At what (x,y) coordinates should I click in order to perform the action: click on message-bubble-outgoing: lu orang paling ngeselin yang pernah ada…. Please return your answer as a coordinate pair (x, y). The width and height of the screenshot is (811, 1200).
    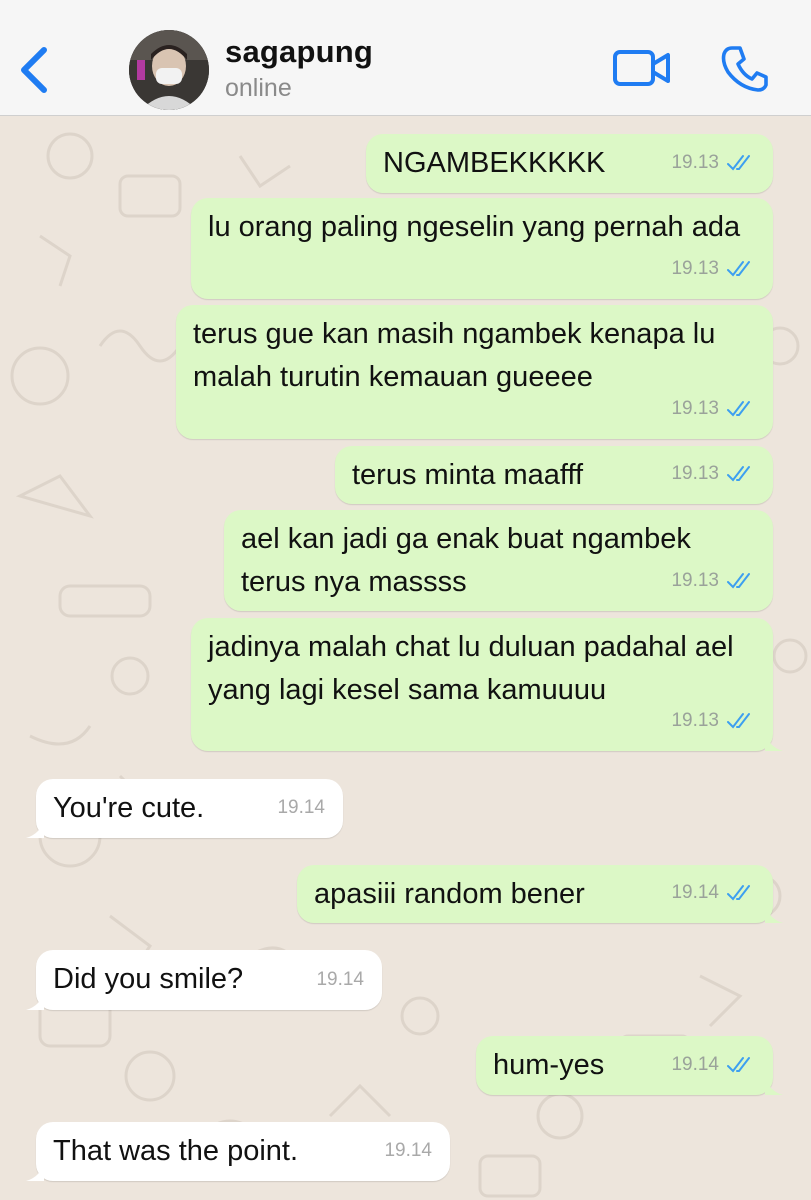
    Looking at the image, I should click on (482, 248).